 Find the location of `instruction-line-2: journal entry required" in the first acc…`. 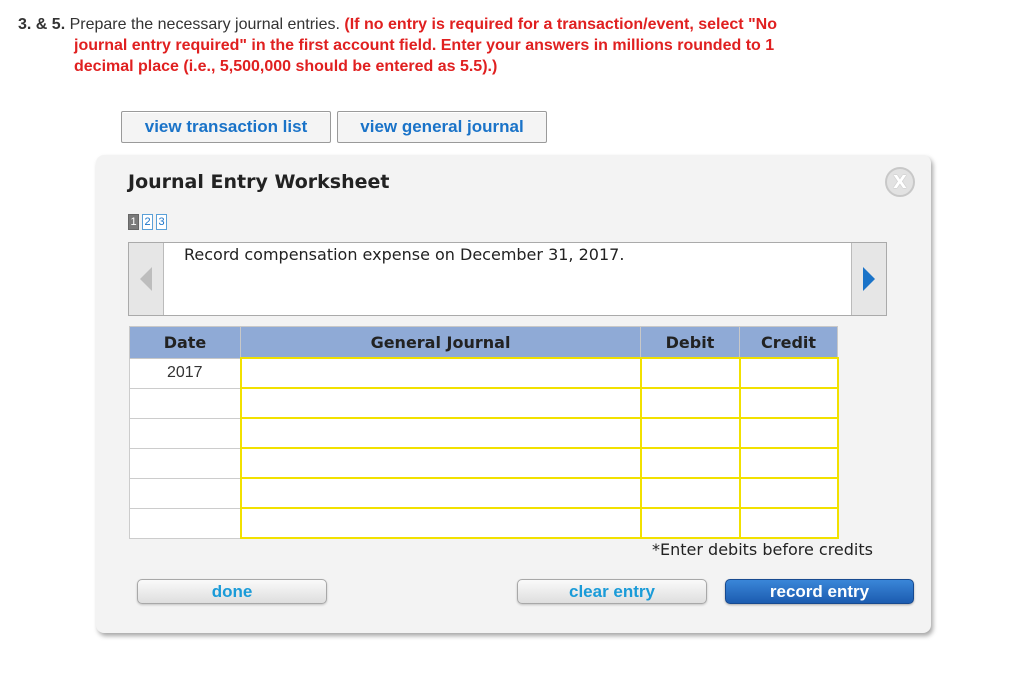

instruction-line-2: journal entry required" in the first acc… is located at coordinates (424, 45).